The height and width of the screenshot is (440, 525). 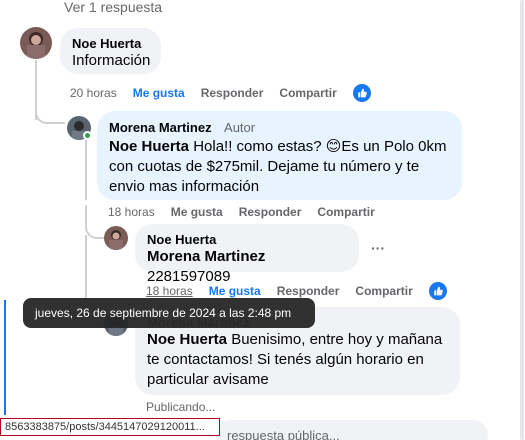 What do you see at coordinates (50, 112) in the screenshot?
I see `thread-curve-root` at bounding box center [50, 112].